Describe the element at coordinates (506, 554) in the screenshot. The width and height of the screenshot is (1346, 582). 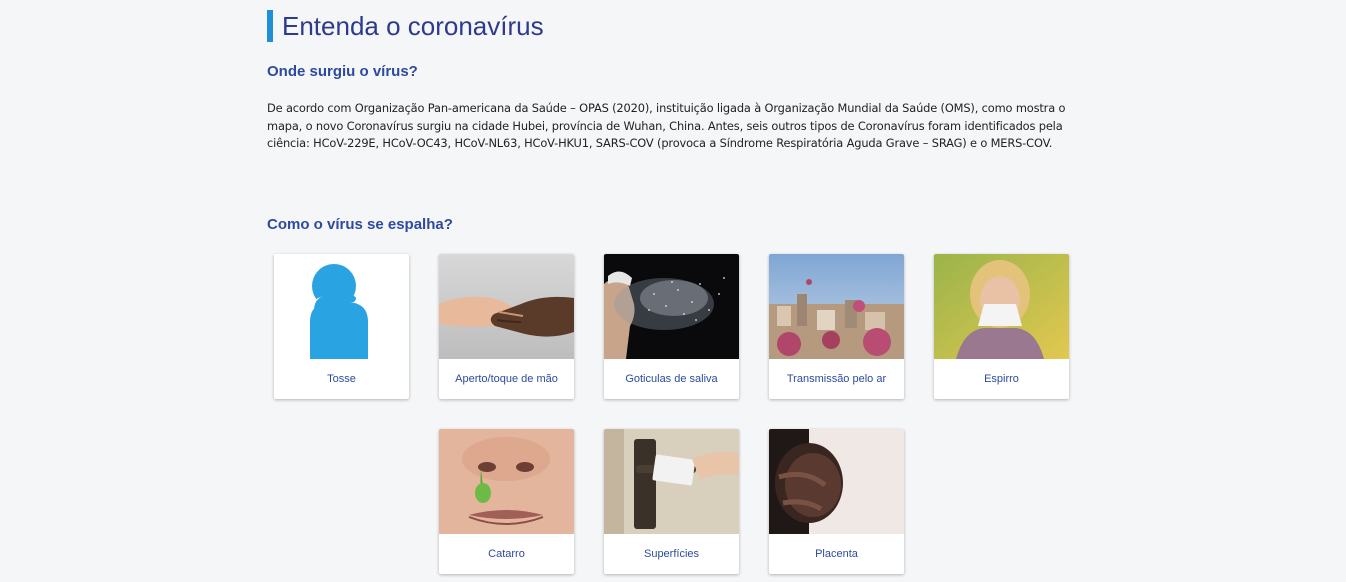
I see `card-label: Catarro` at that location.